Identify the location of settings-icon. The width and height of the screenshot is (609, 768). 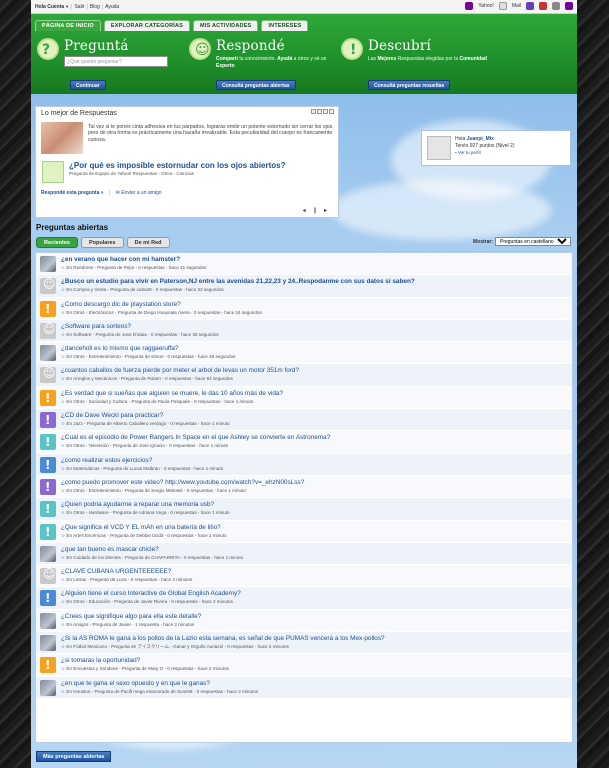
(556, 6).